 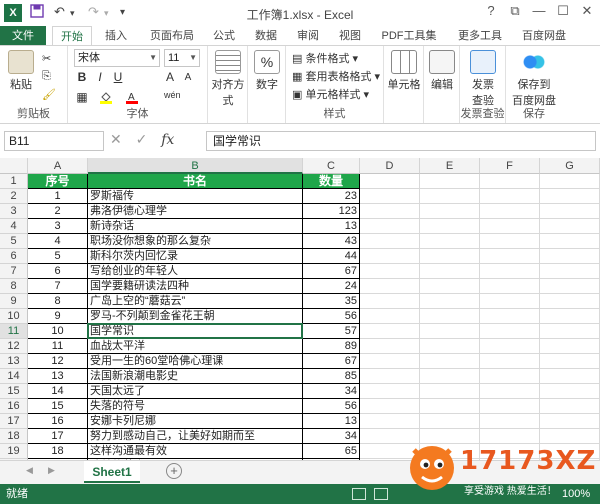 What do you see at coordinates (539, 10) in the screenshot?
I see `minimize-button: —` at bounding box center [539, 10].